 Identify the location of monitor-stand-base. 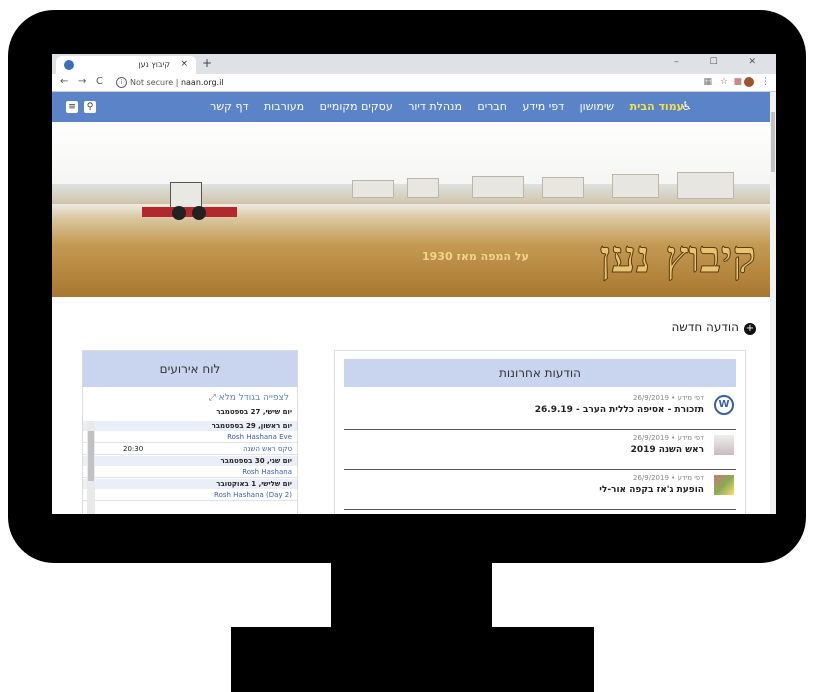
(412, 659).